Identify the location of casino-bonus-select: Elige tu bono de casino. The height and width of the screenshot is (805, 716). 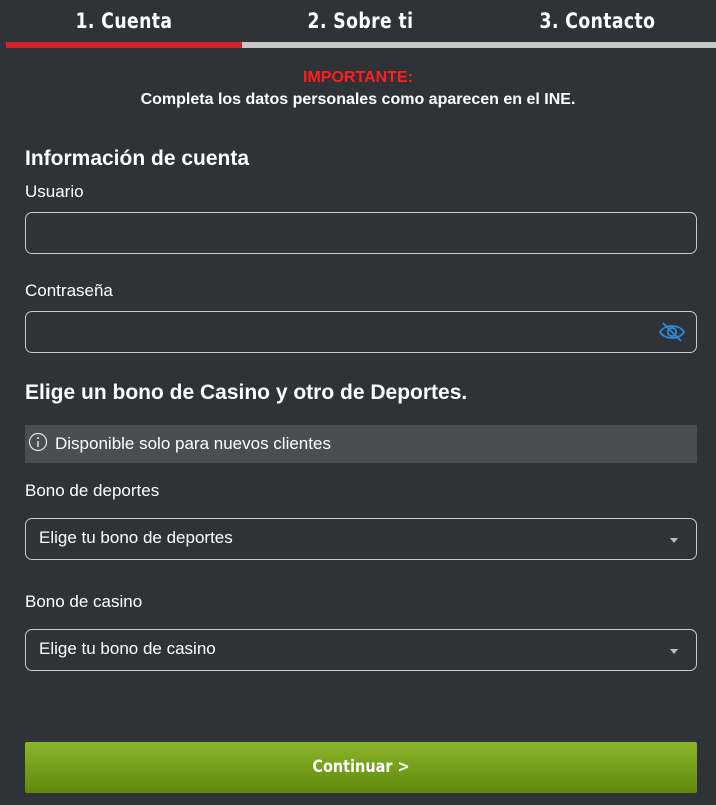
(361, 650).